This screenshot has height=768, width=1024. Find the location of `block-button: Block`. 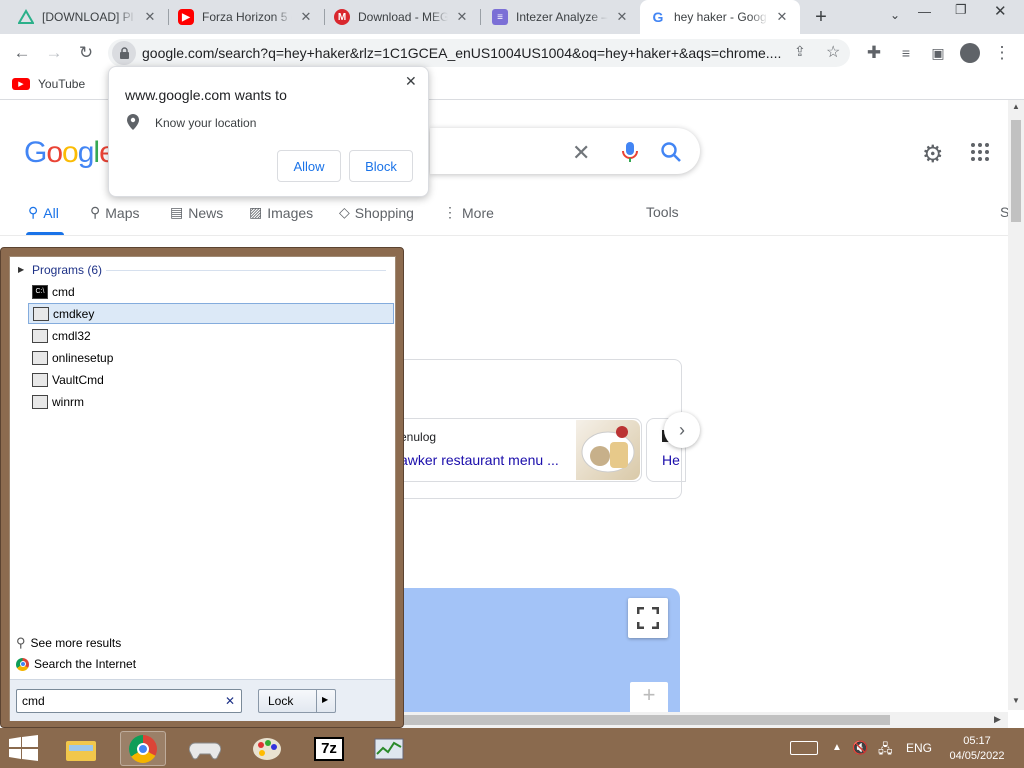

block-button: Block is located at coordinates (381, 166).